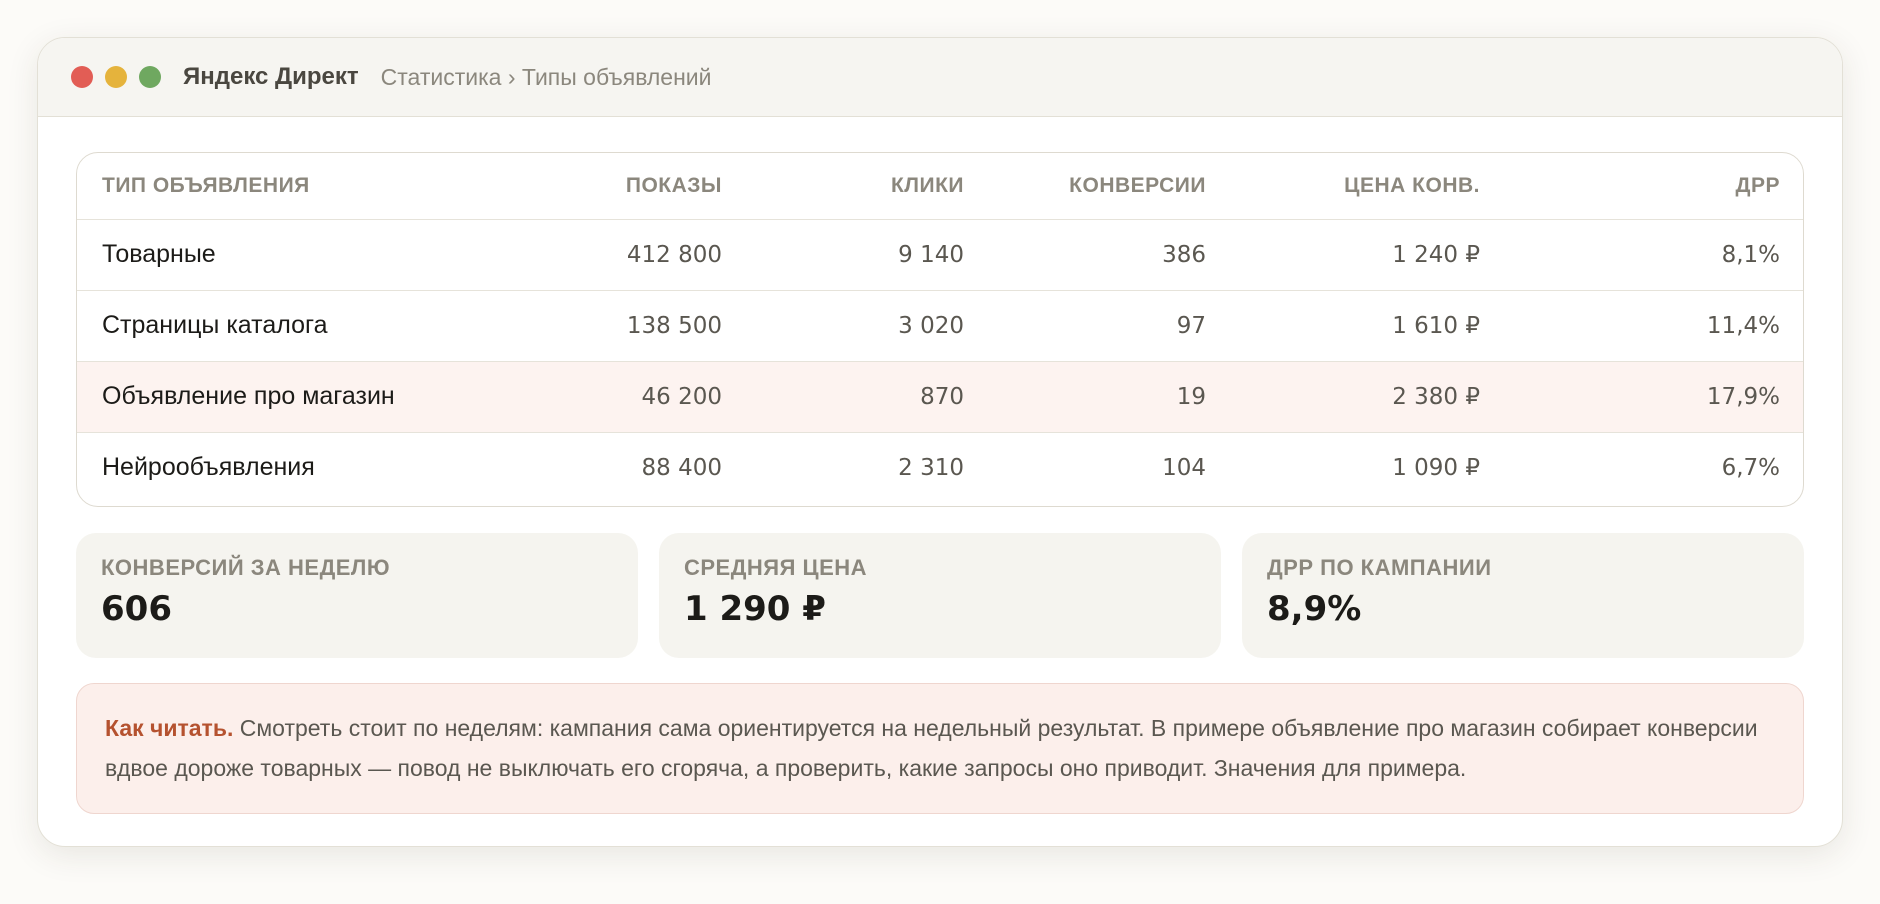  Describe the element at coordinates (1523, 595) in the screenshot. I see `stat-card-campaign-drr: ДРР ПО КАМПАНИИ 8,9%` at that location.